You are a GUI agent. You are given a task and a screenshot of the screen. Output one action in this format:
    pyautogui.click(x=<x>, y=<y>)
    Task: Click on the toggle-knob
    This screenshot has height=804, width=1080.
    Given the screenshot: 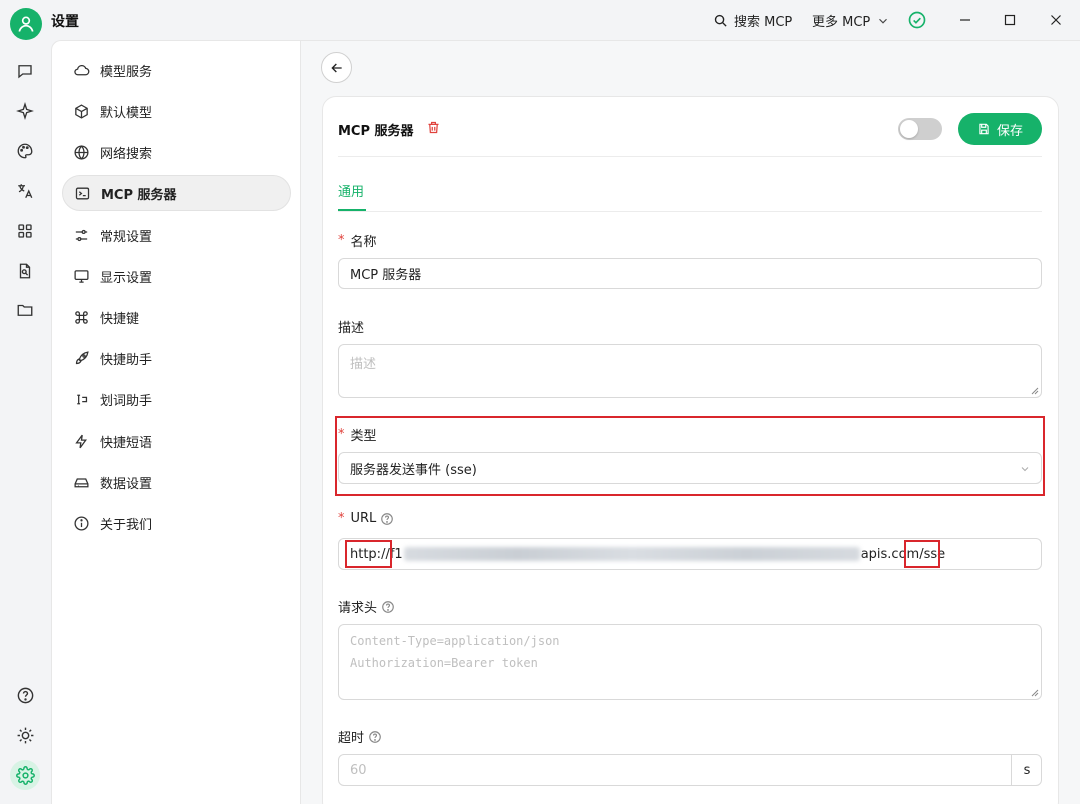 What is the action you would take?
    pyautogui.click(x=909, y=129)
    